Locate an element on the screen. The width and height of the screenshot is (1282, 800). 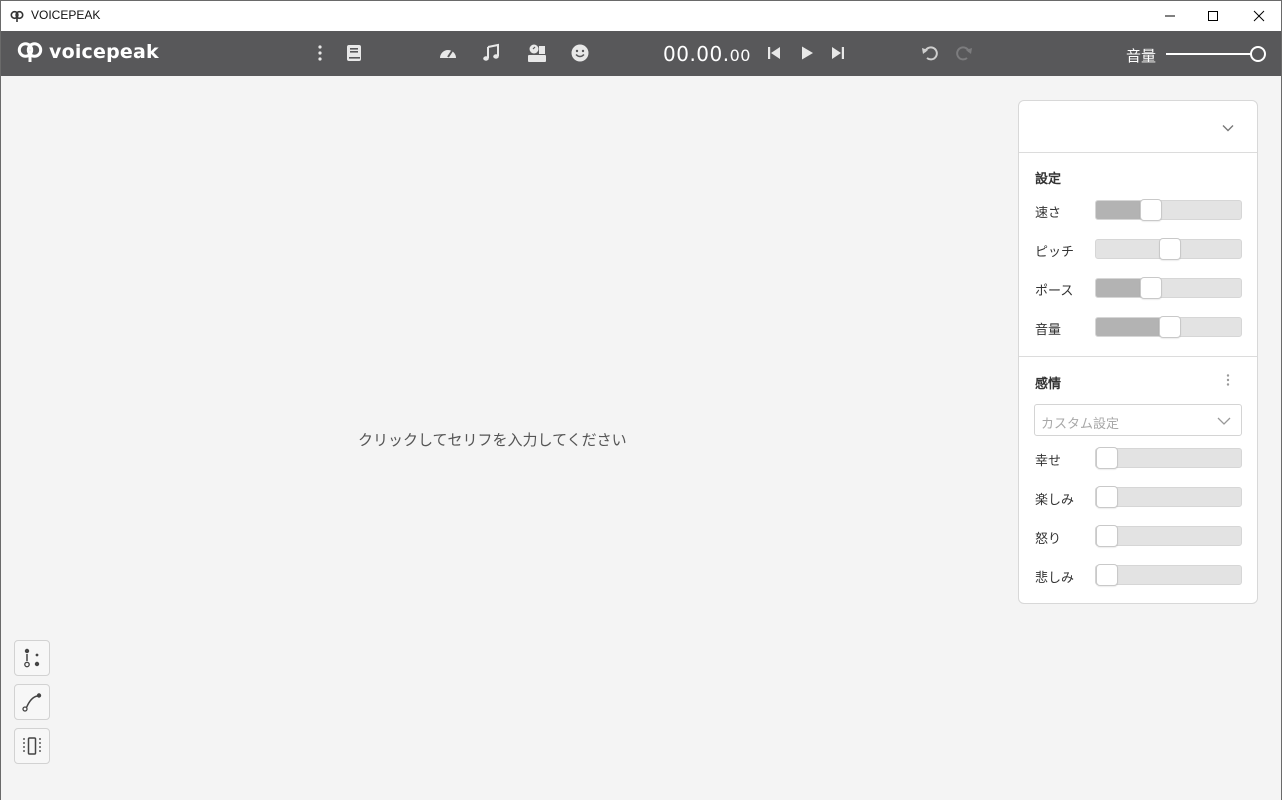
curve-tool-icon is located at coordinates (32, 702).